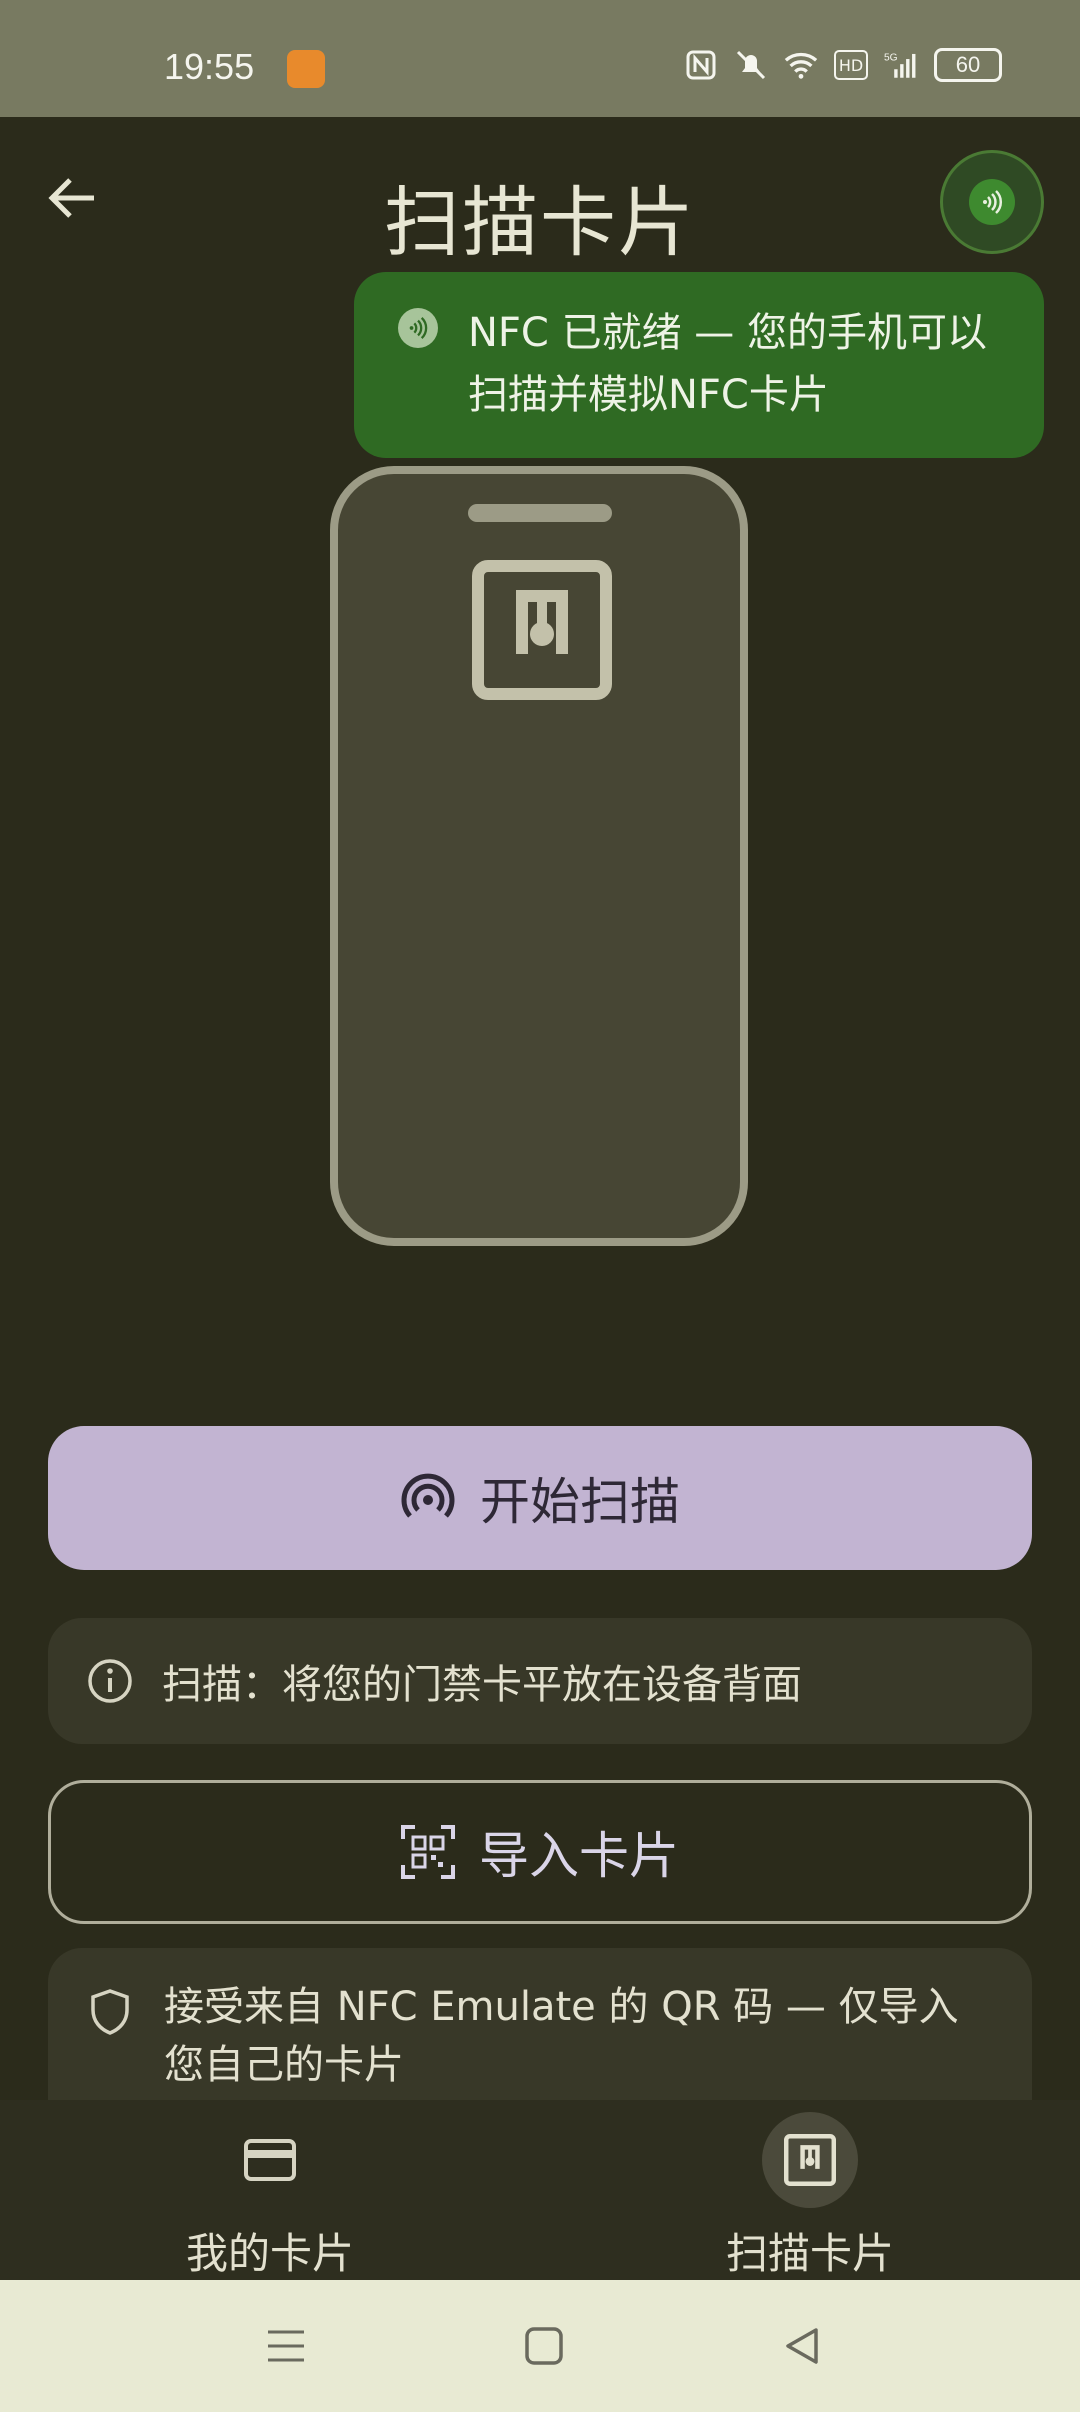 Image resolution: width=1080 pixels, height=2412 pixels. What do you see at coordinates (209, 66) in the screenshot?
I see `status-time: 19:55` at bounding box center [209, 66].